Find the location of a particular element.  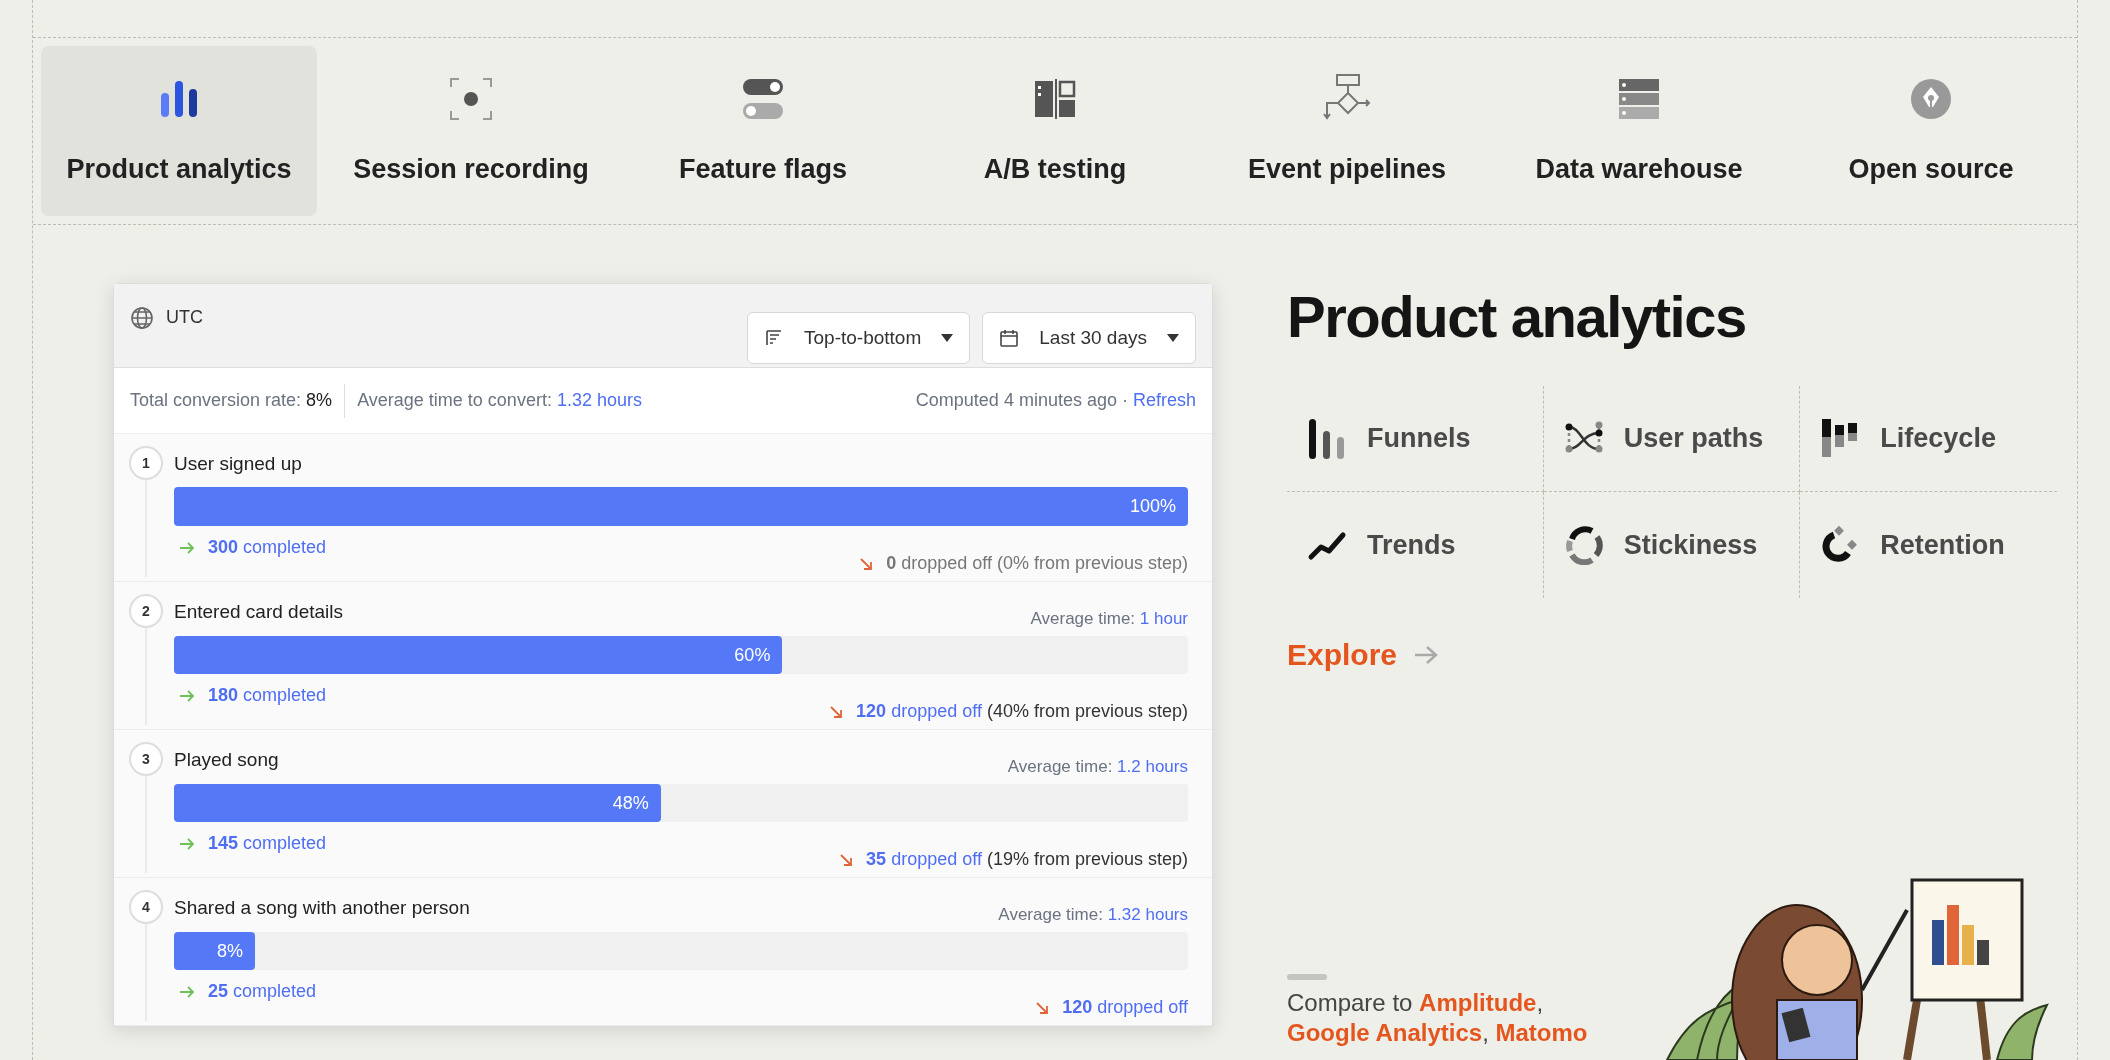

percent-label: 48% is located at coordinates (630, 803).